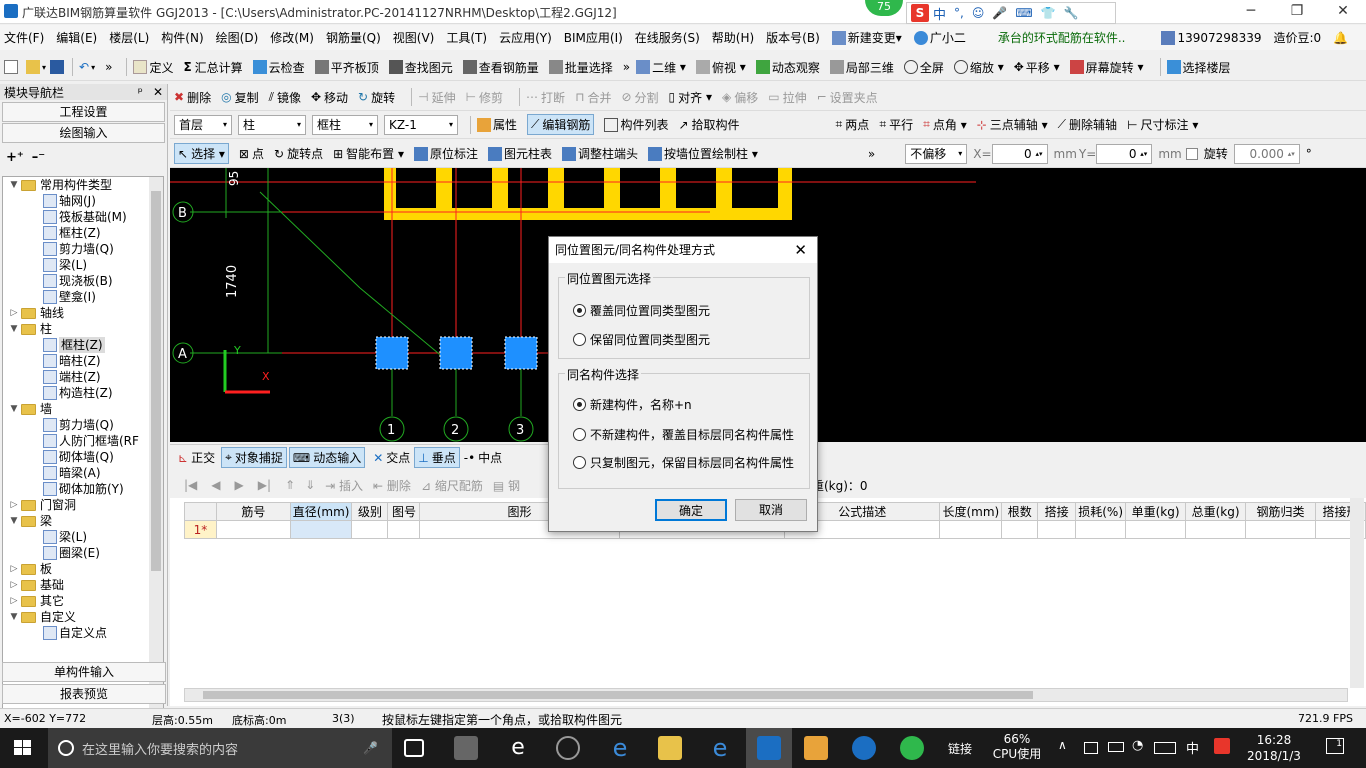  Describe the element at coordinates (1211, 37) in the screenshot. I see `user-phone: 13907298339` at that location.